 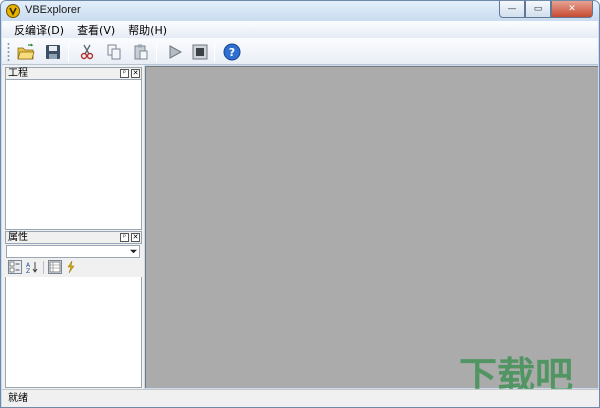 What do you see at coordinates (300, 51) in the screenshot?
I see `toolbar: ?` at bounding box center [300, 51].